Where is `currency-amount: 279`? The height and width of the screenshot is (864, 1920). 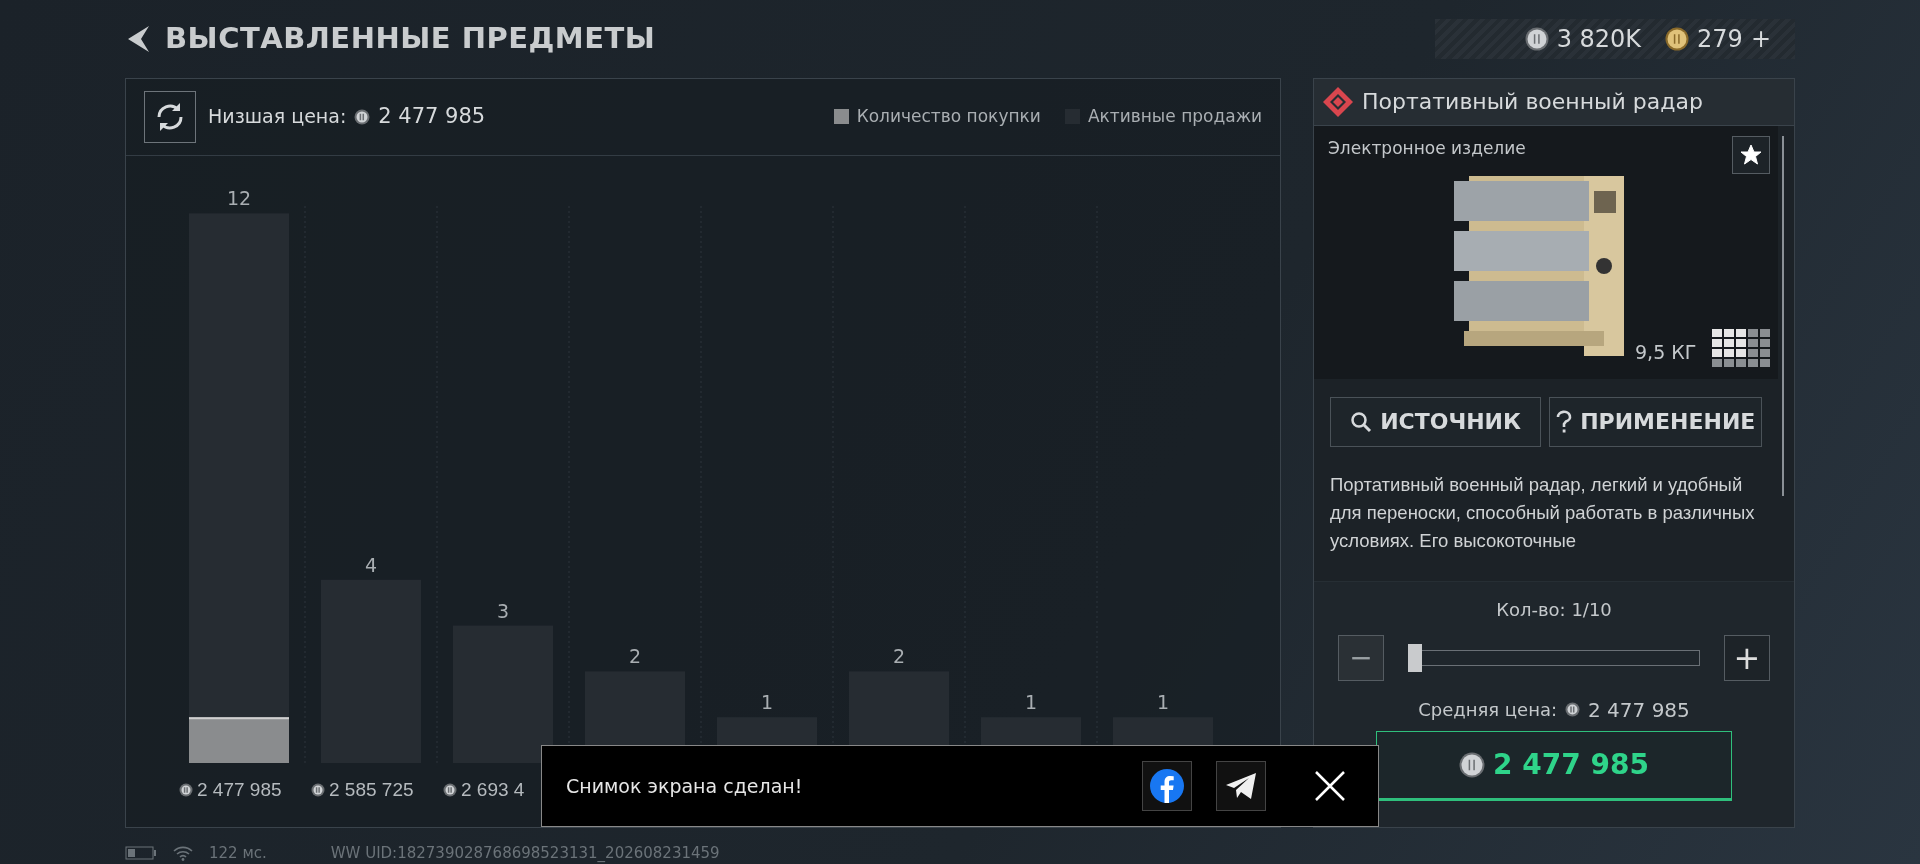
currency-amount: 279 is located at coordinates (1720, 39).